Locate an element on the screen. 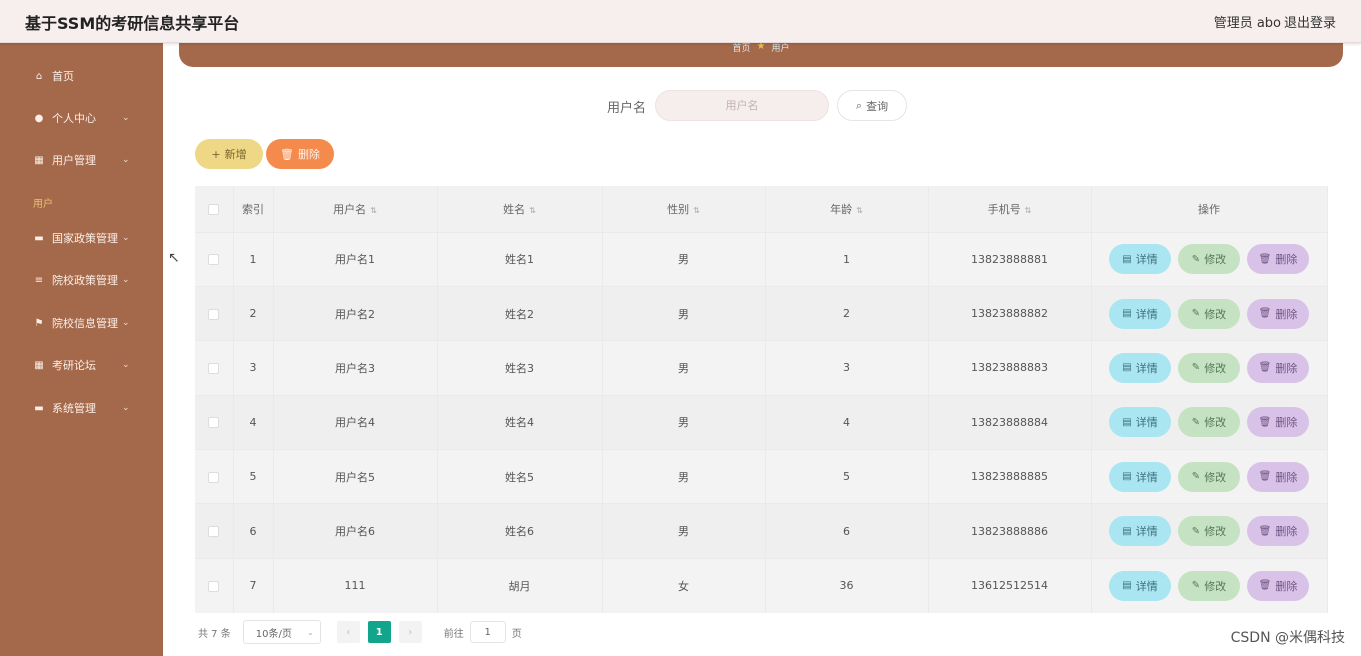 This screenshot has width=1361, height=656. row-actions: ▤ 详情 ✎ 修改 🗑 删除 is located at coordinates (1209, 259).